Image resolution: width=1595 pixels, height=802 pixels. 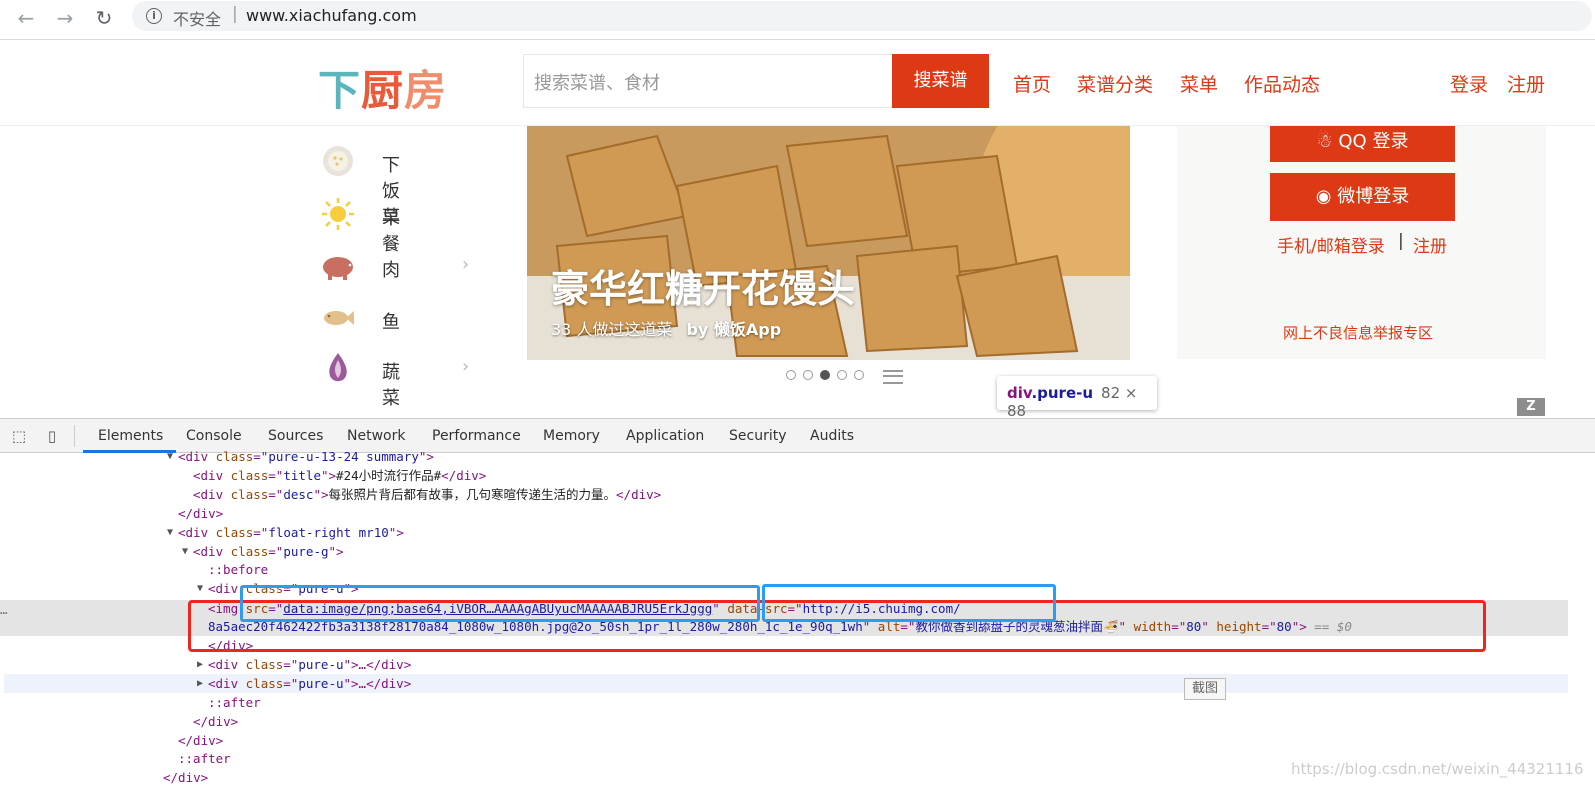 I want to click on tab-sources: Sources, so click(x=295, y=436).